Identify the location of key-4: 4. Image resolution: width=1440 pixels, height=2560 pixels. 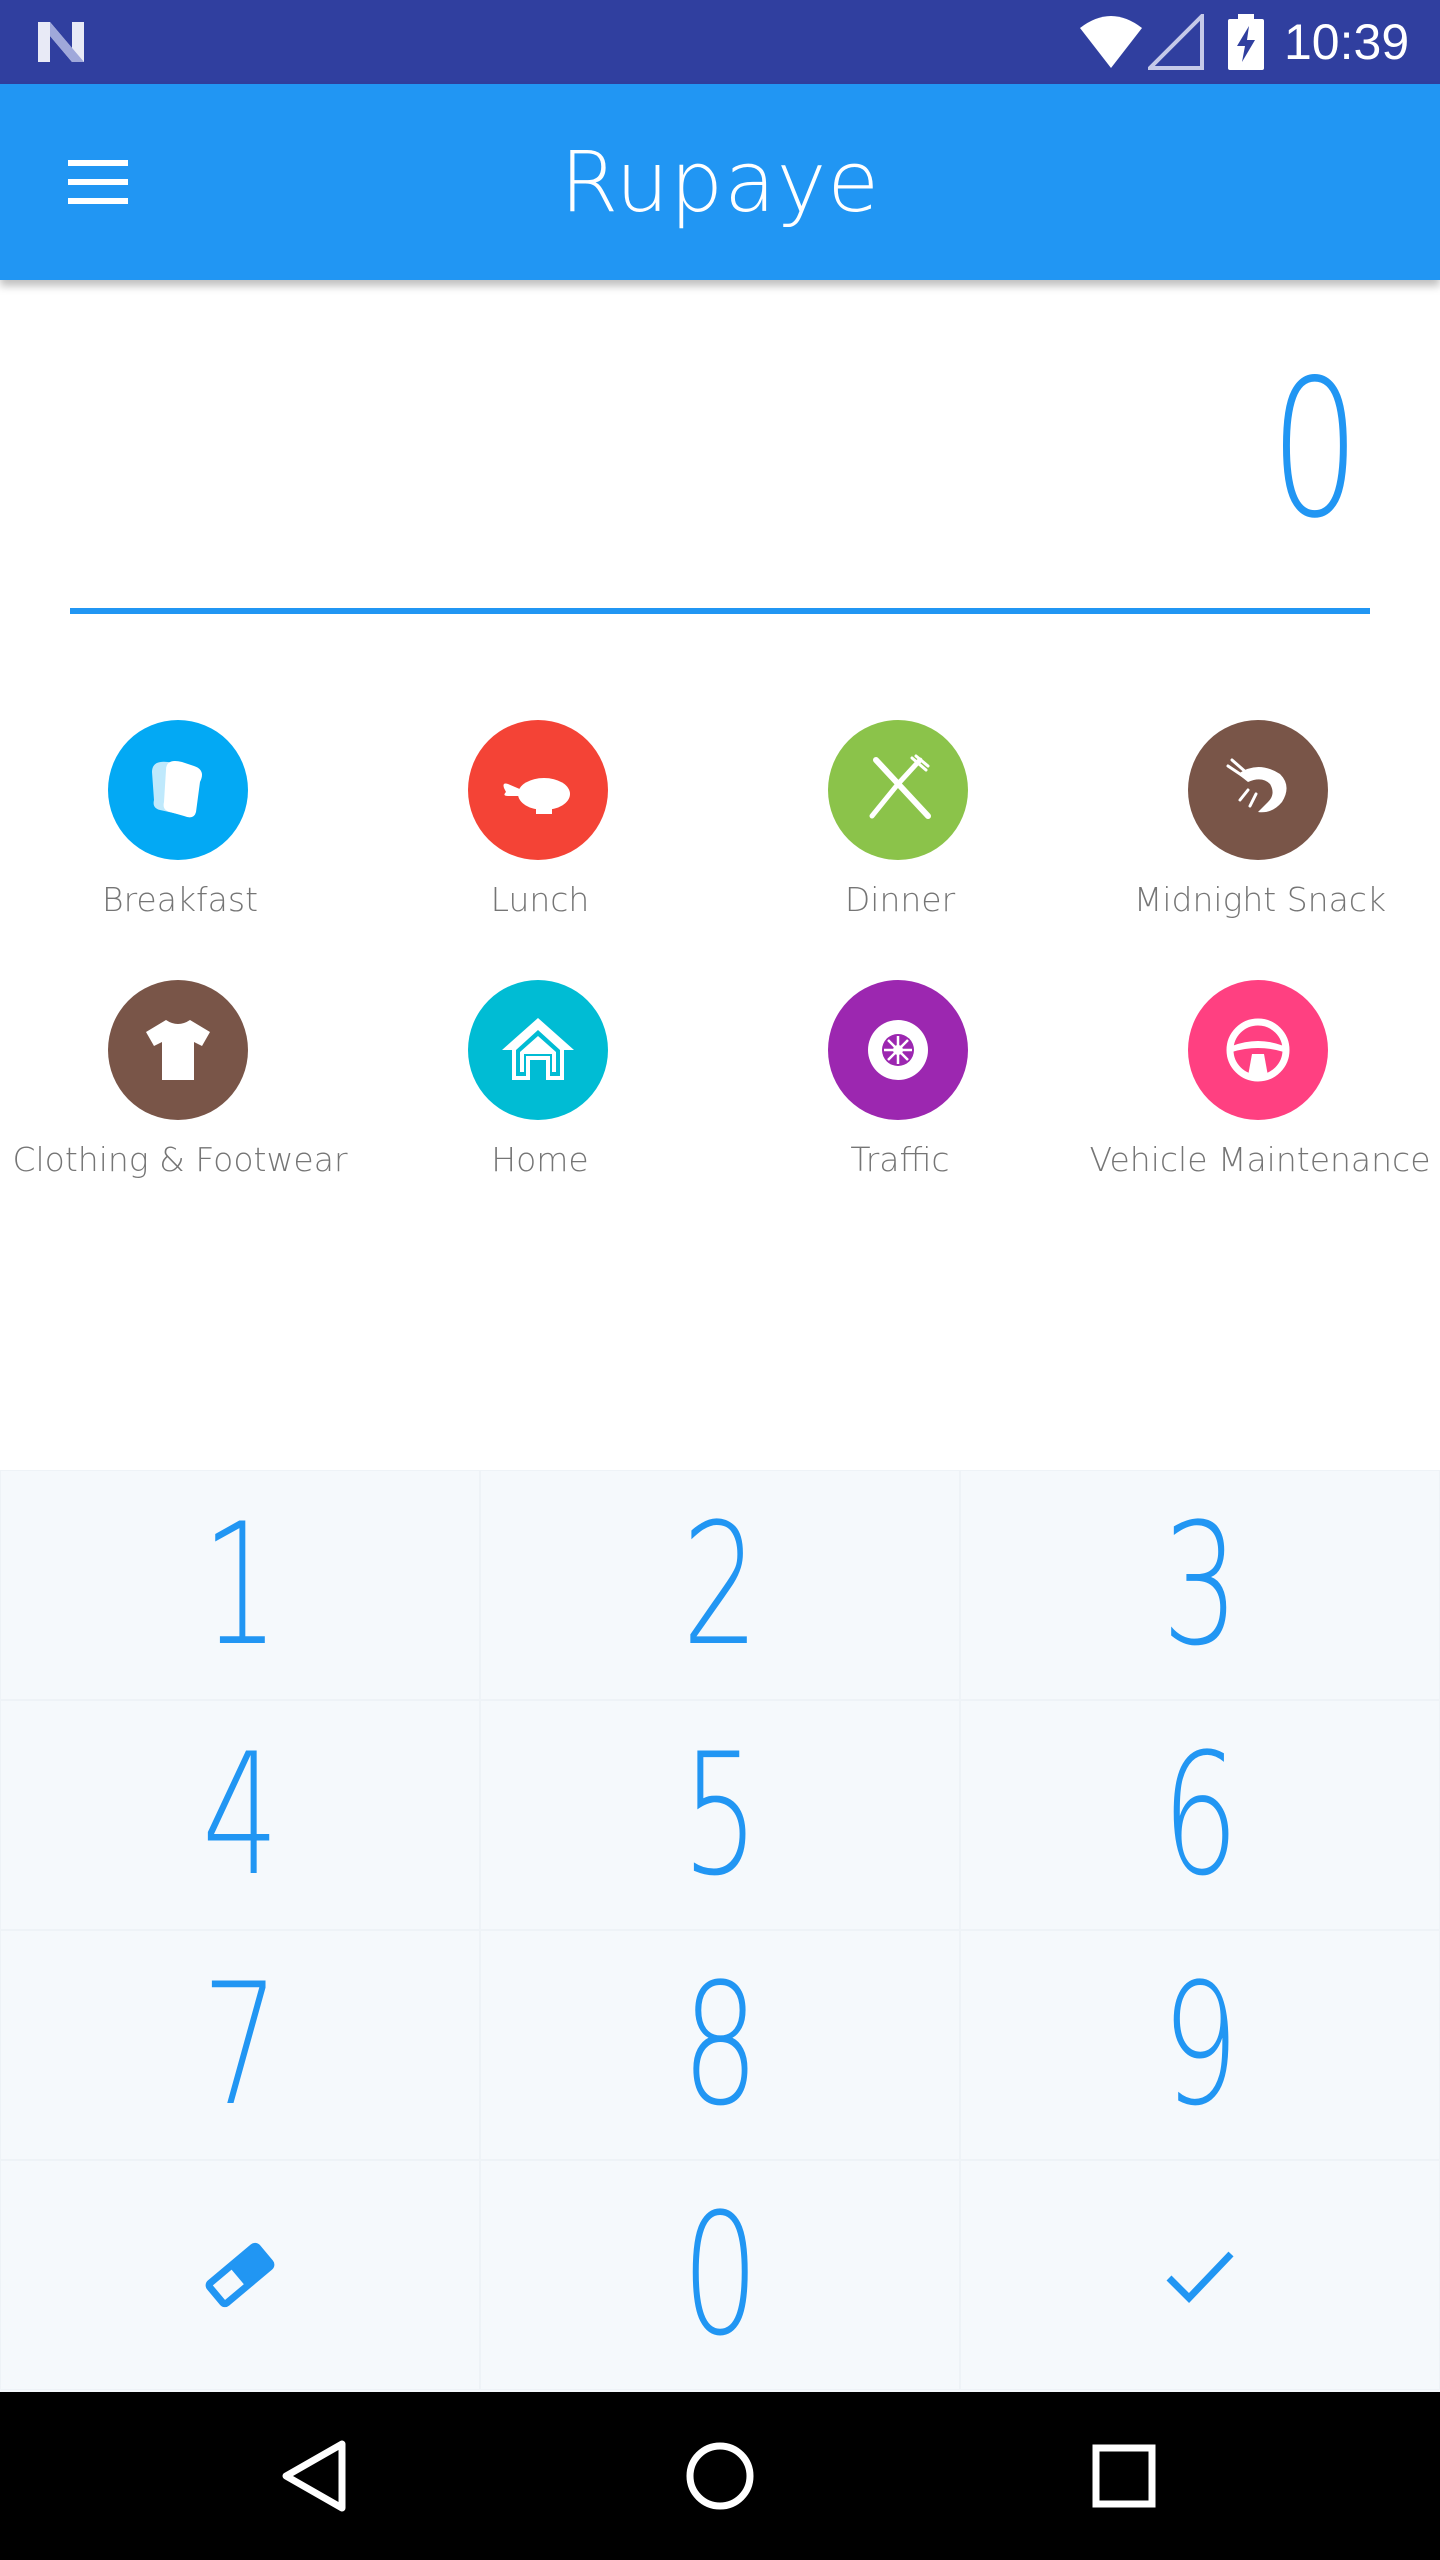
(240, 1815).